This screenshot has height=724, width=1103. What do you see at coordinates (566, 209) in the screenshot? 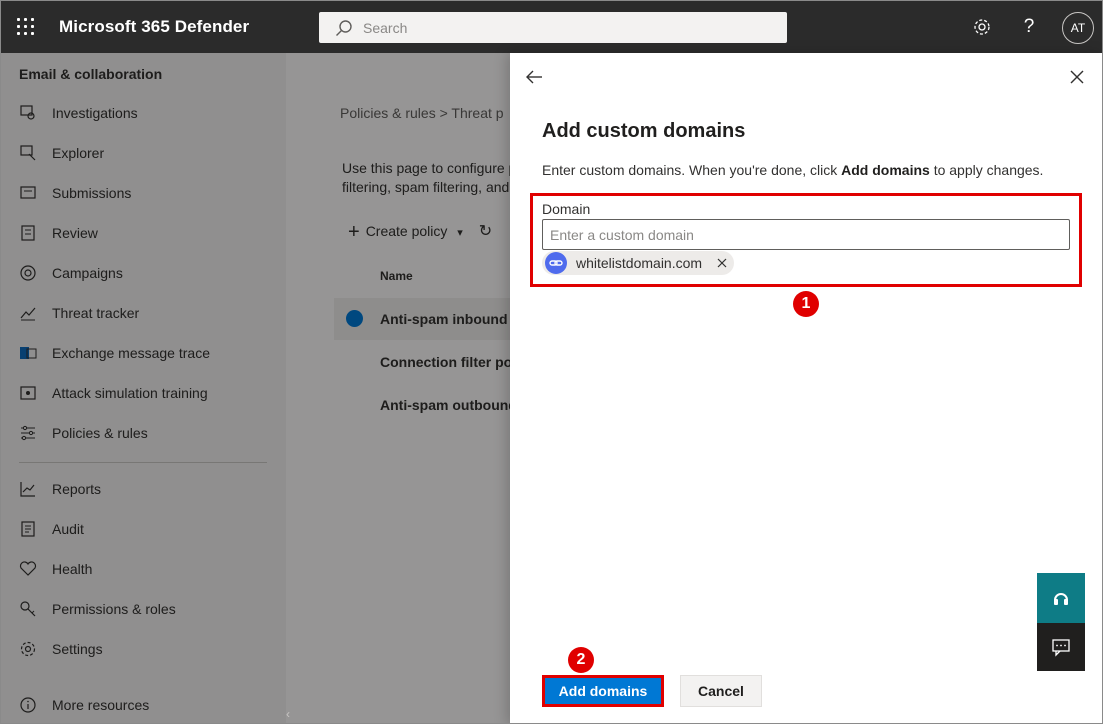
I see `domain-field-label: Domain` at bounding box center [566, 209].